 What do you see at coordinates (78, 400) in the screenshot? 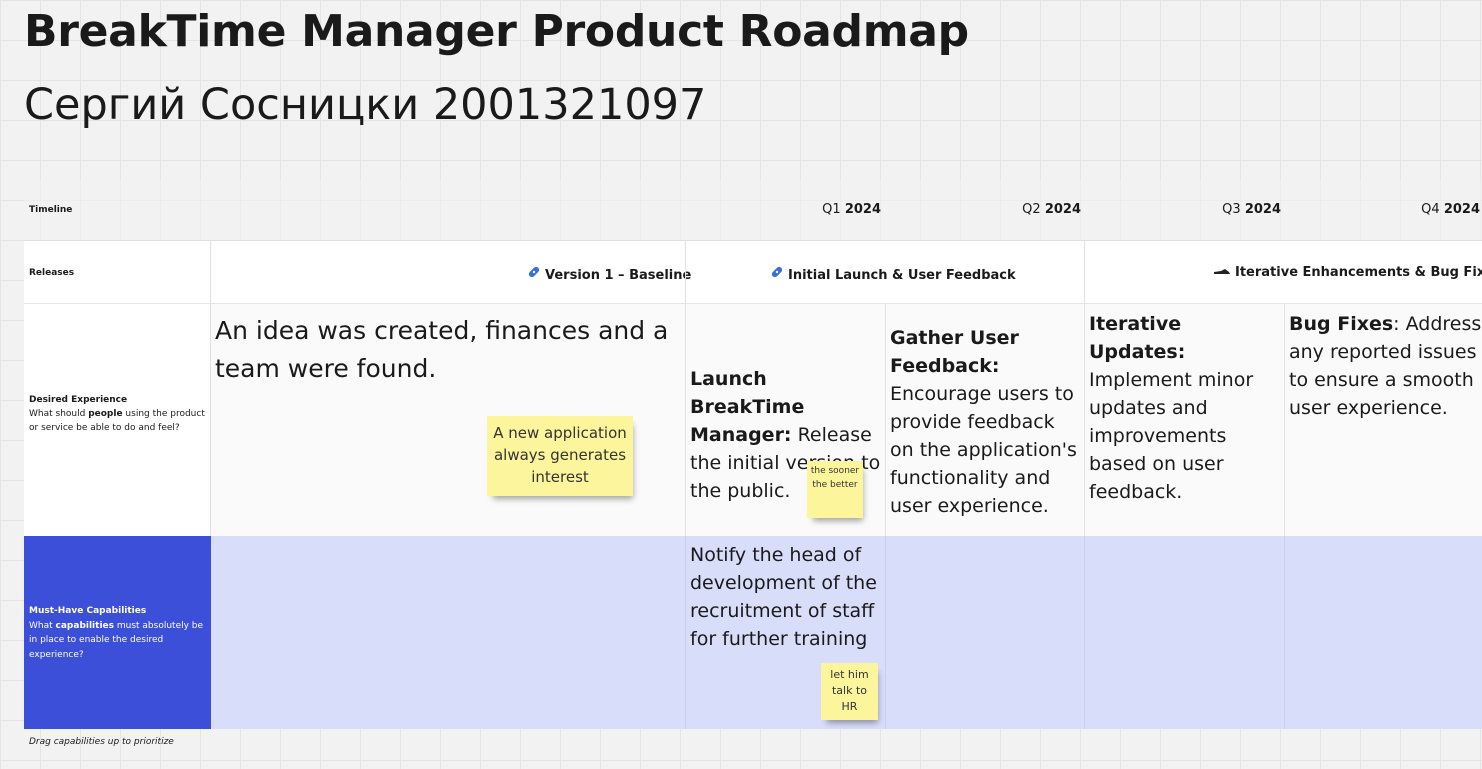
I see `desired-title: Desired Experience` at bounding box center [78, 400].